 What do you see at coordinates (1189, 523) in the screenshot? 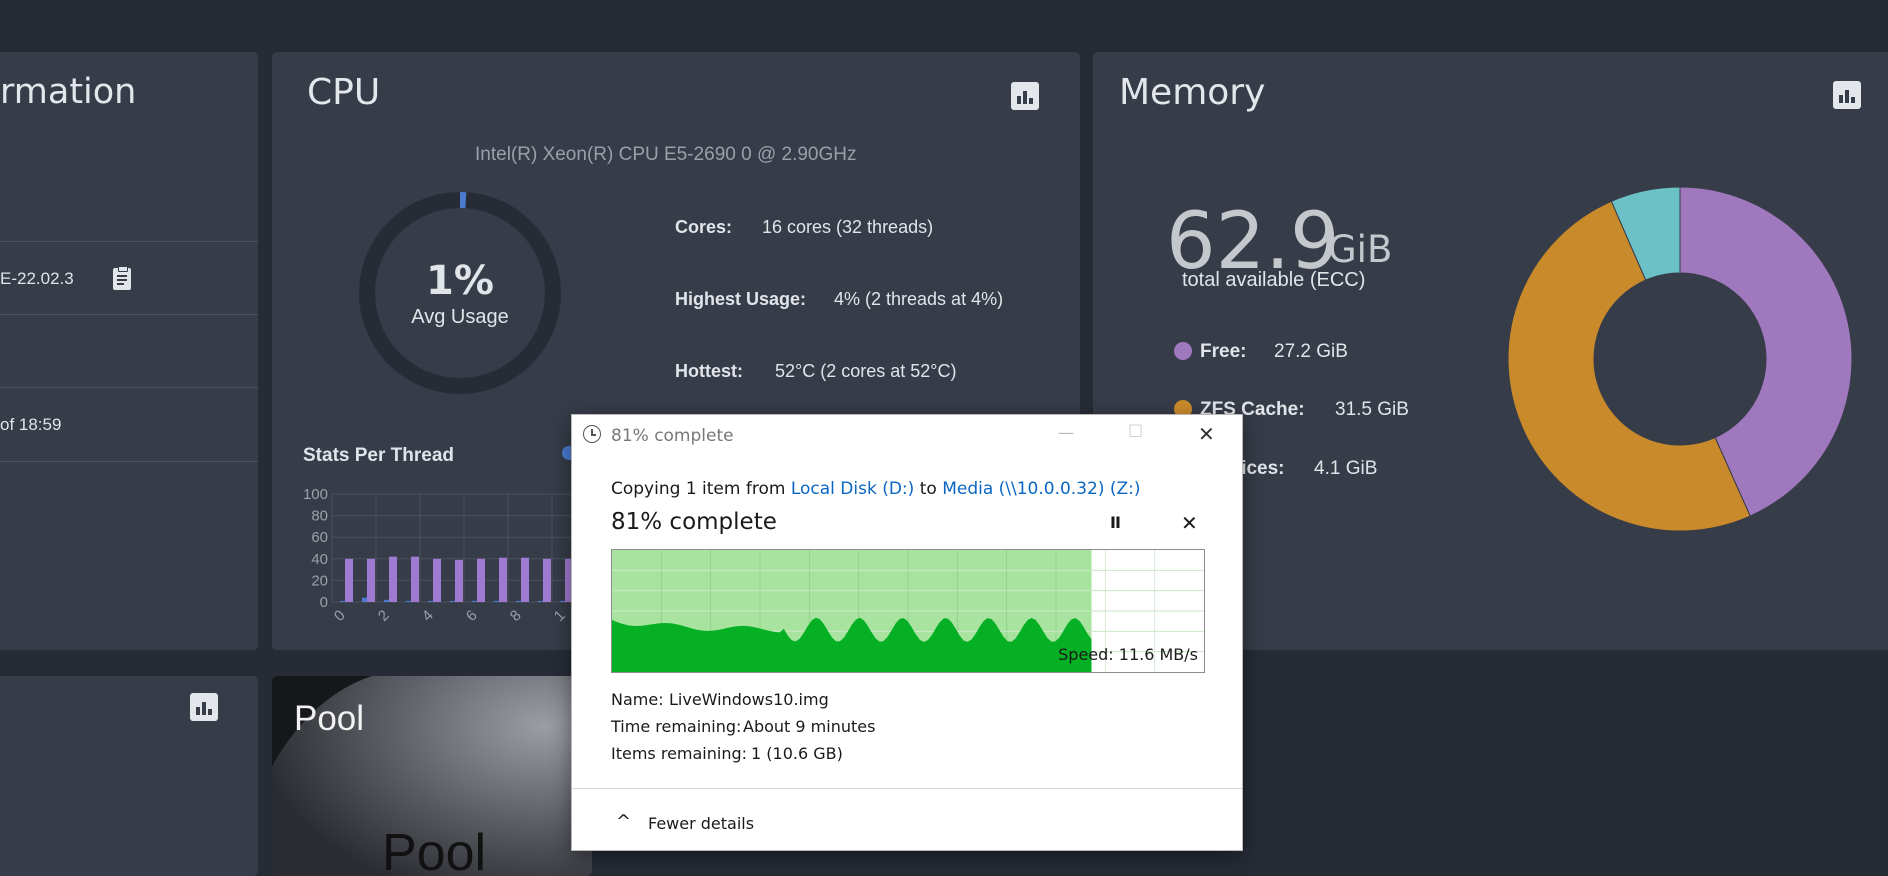
I see `cancel-copy-button: ✕` at bounding box center [1189, 523].